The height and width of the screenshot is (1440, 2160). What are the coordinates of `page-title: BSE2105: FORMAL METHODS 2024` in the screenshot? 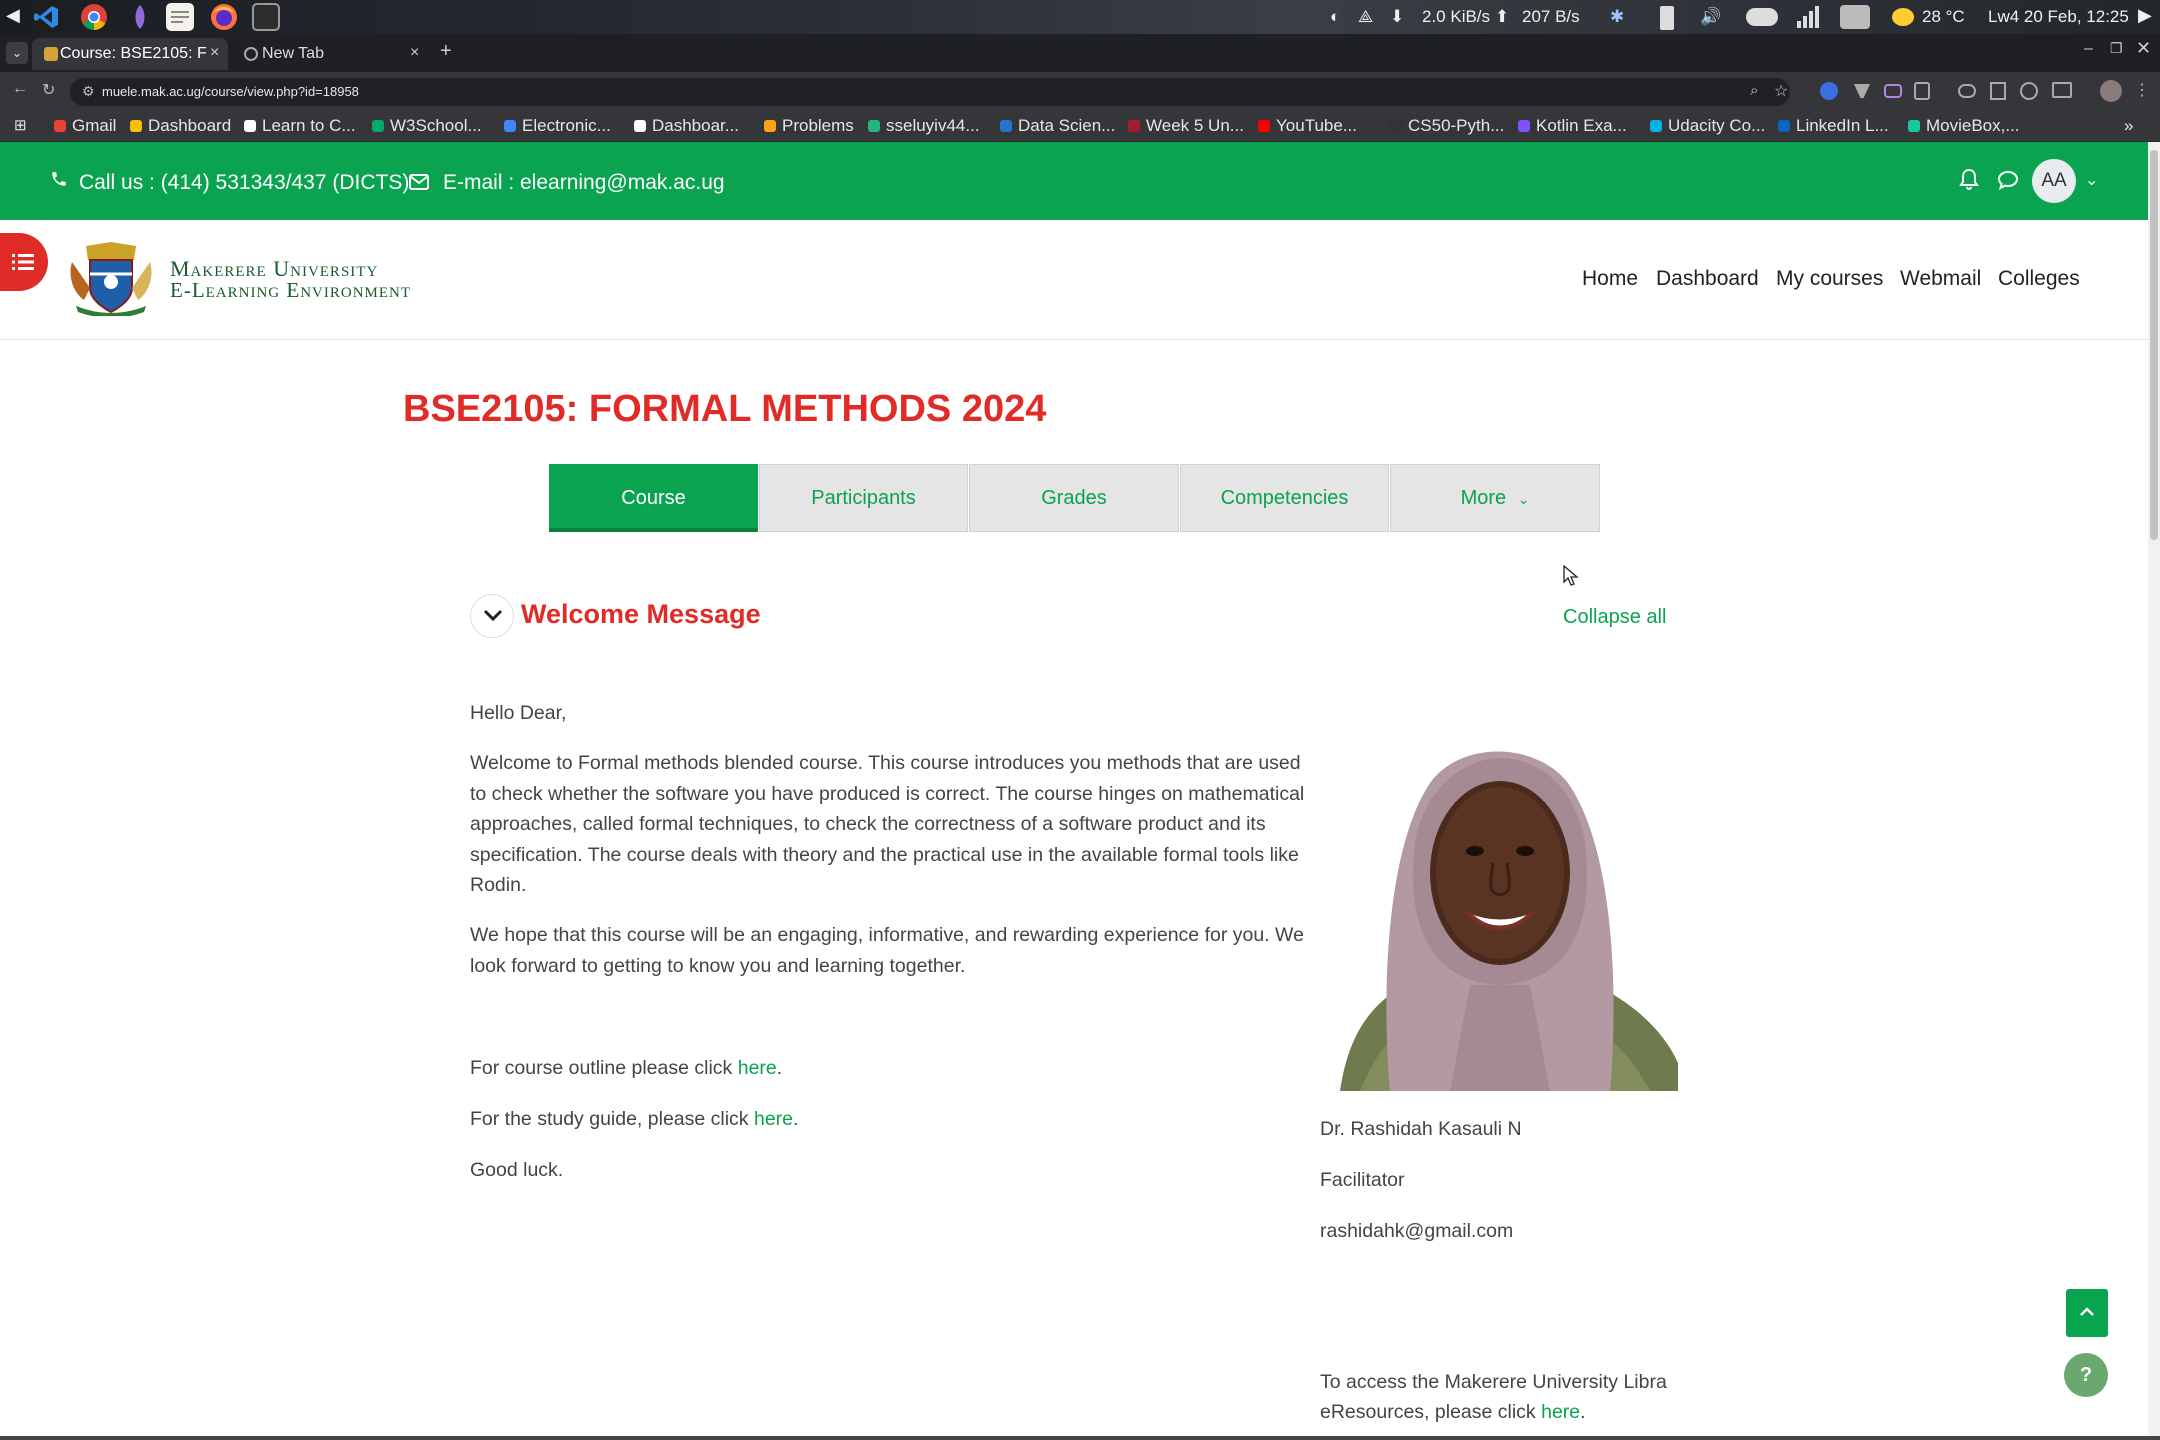 It's located at (725, 409).